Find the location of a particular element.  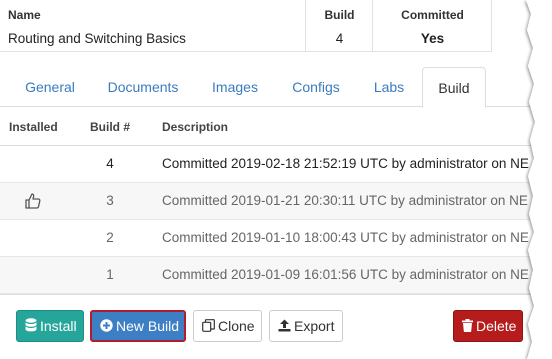

build-number: 1 is located at coordinates (110, 274).